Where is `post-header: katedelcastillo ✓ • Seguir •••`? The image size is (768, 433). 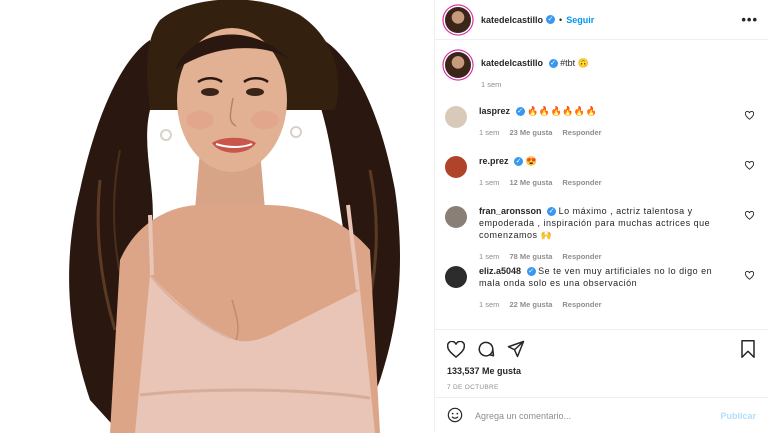 post-header: katedelcastillo ✓ • Seguir ••• is located at coordinates (601, 20).